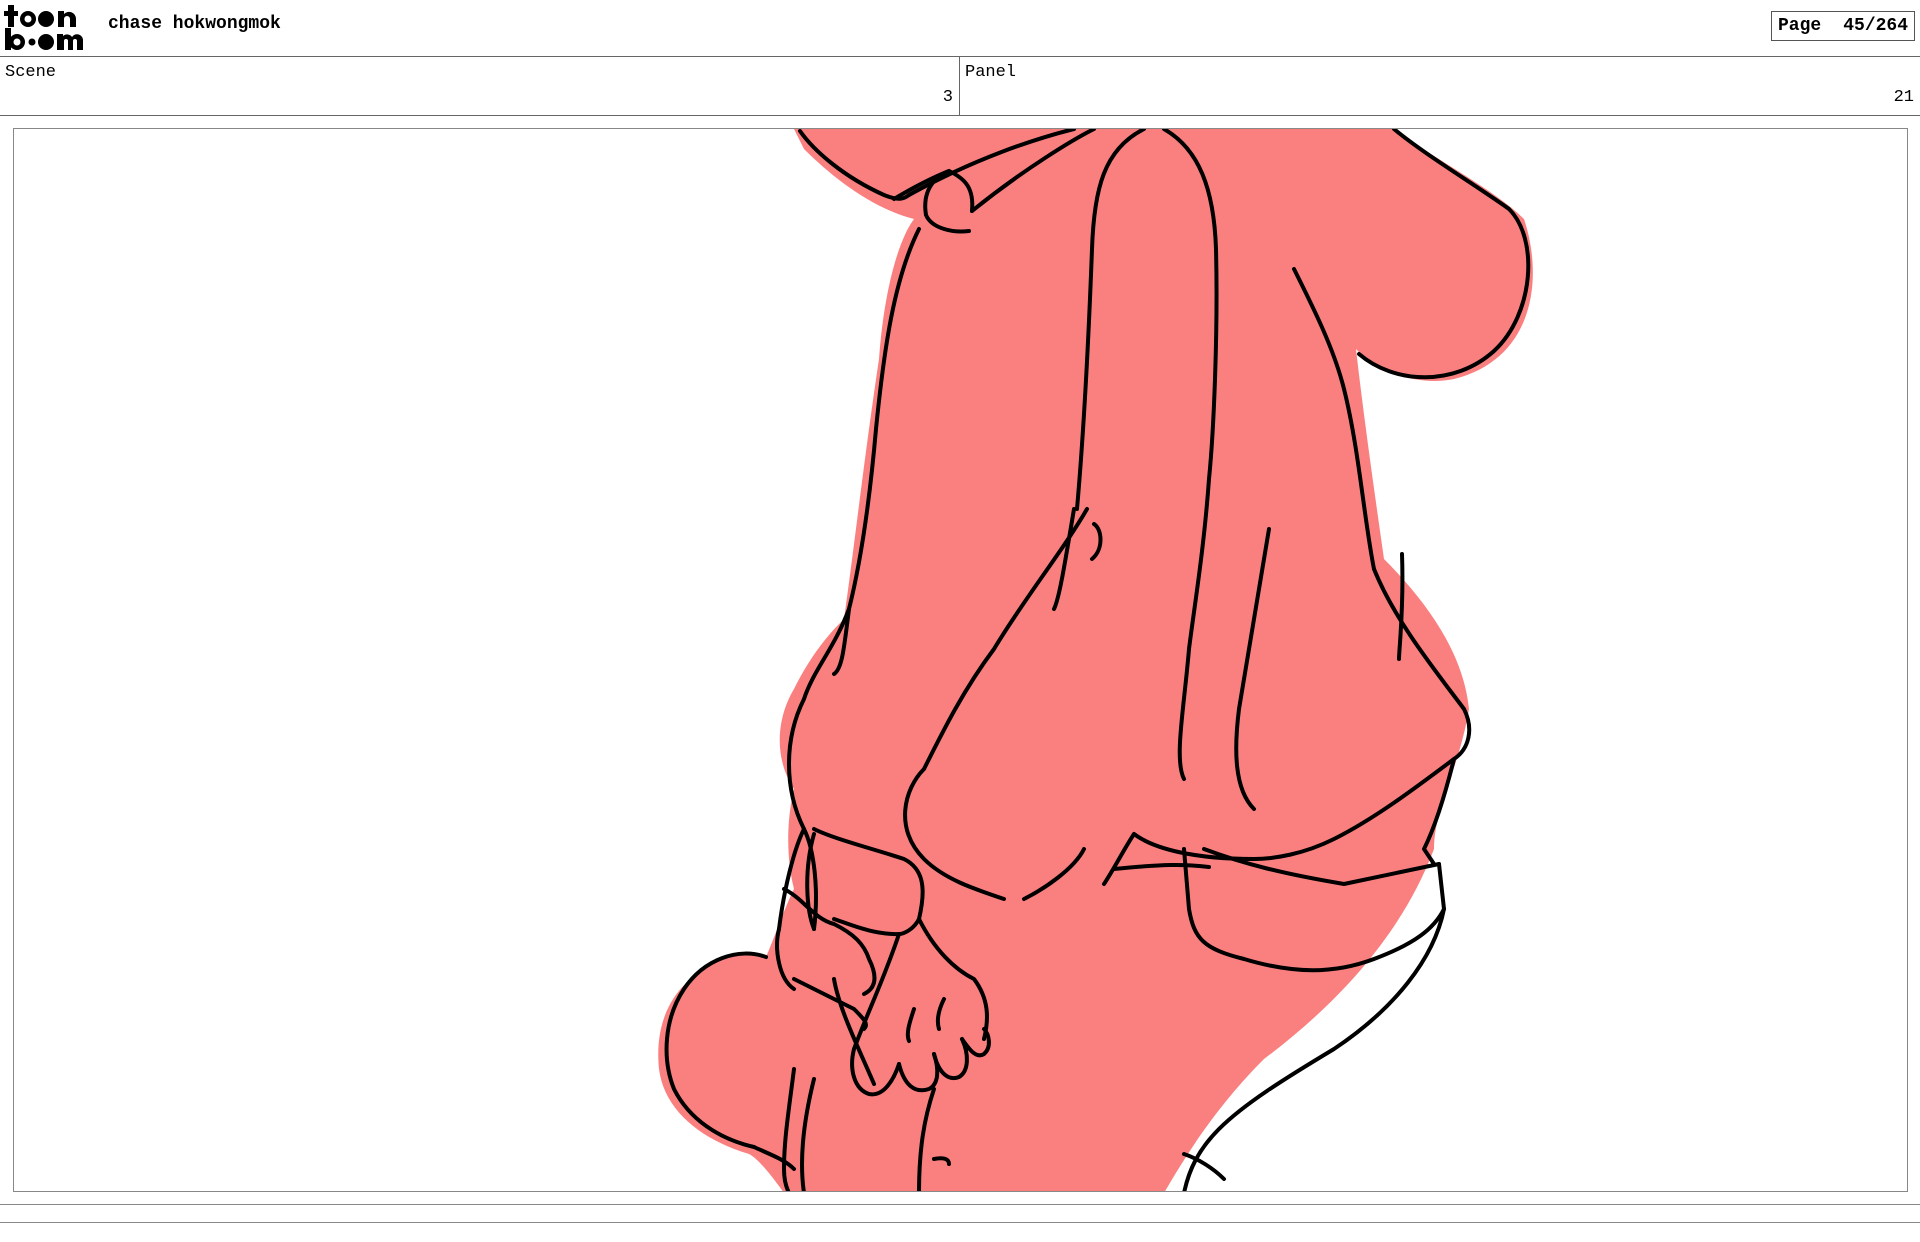 The height and width of the screenshot is (1242, 1920). Describe the element at coordinates (960, 1213) in the screenshot. I see `bottom-strip` at that location.